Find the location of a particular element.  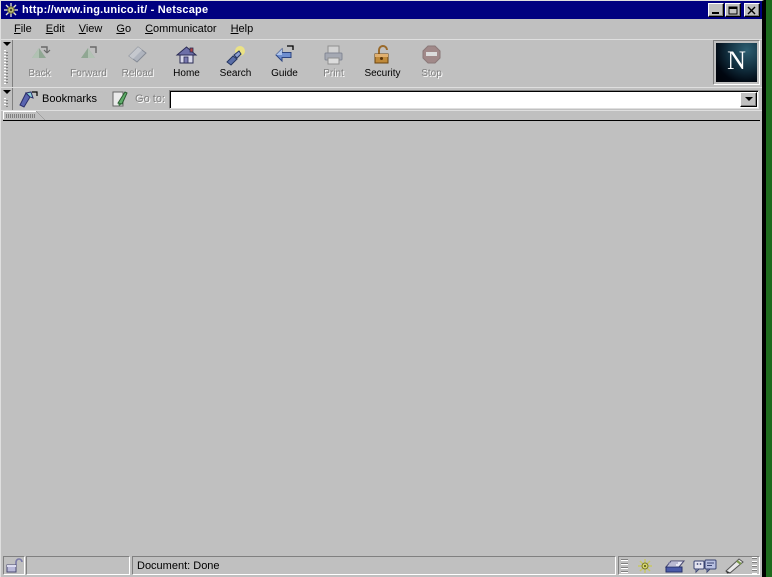

print-button-label: Print is located at coordinates (333, 73).